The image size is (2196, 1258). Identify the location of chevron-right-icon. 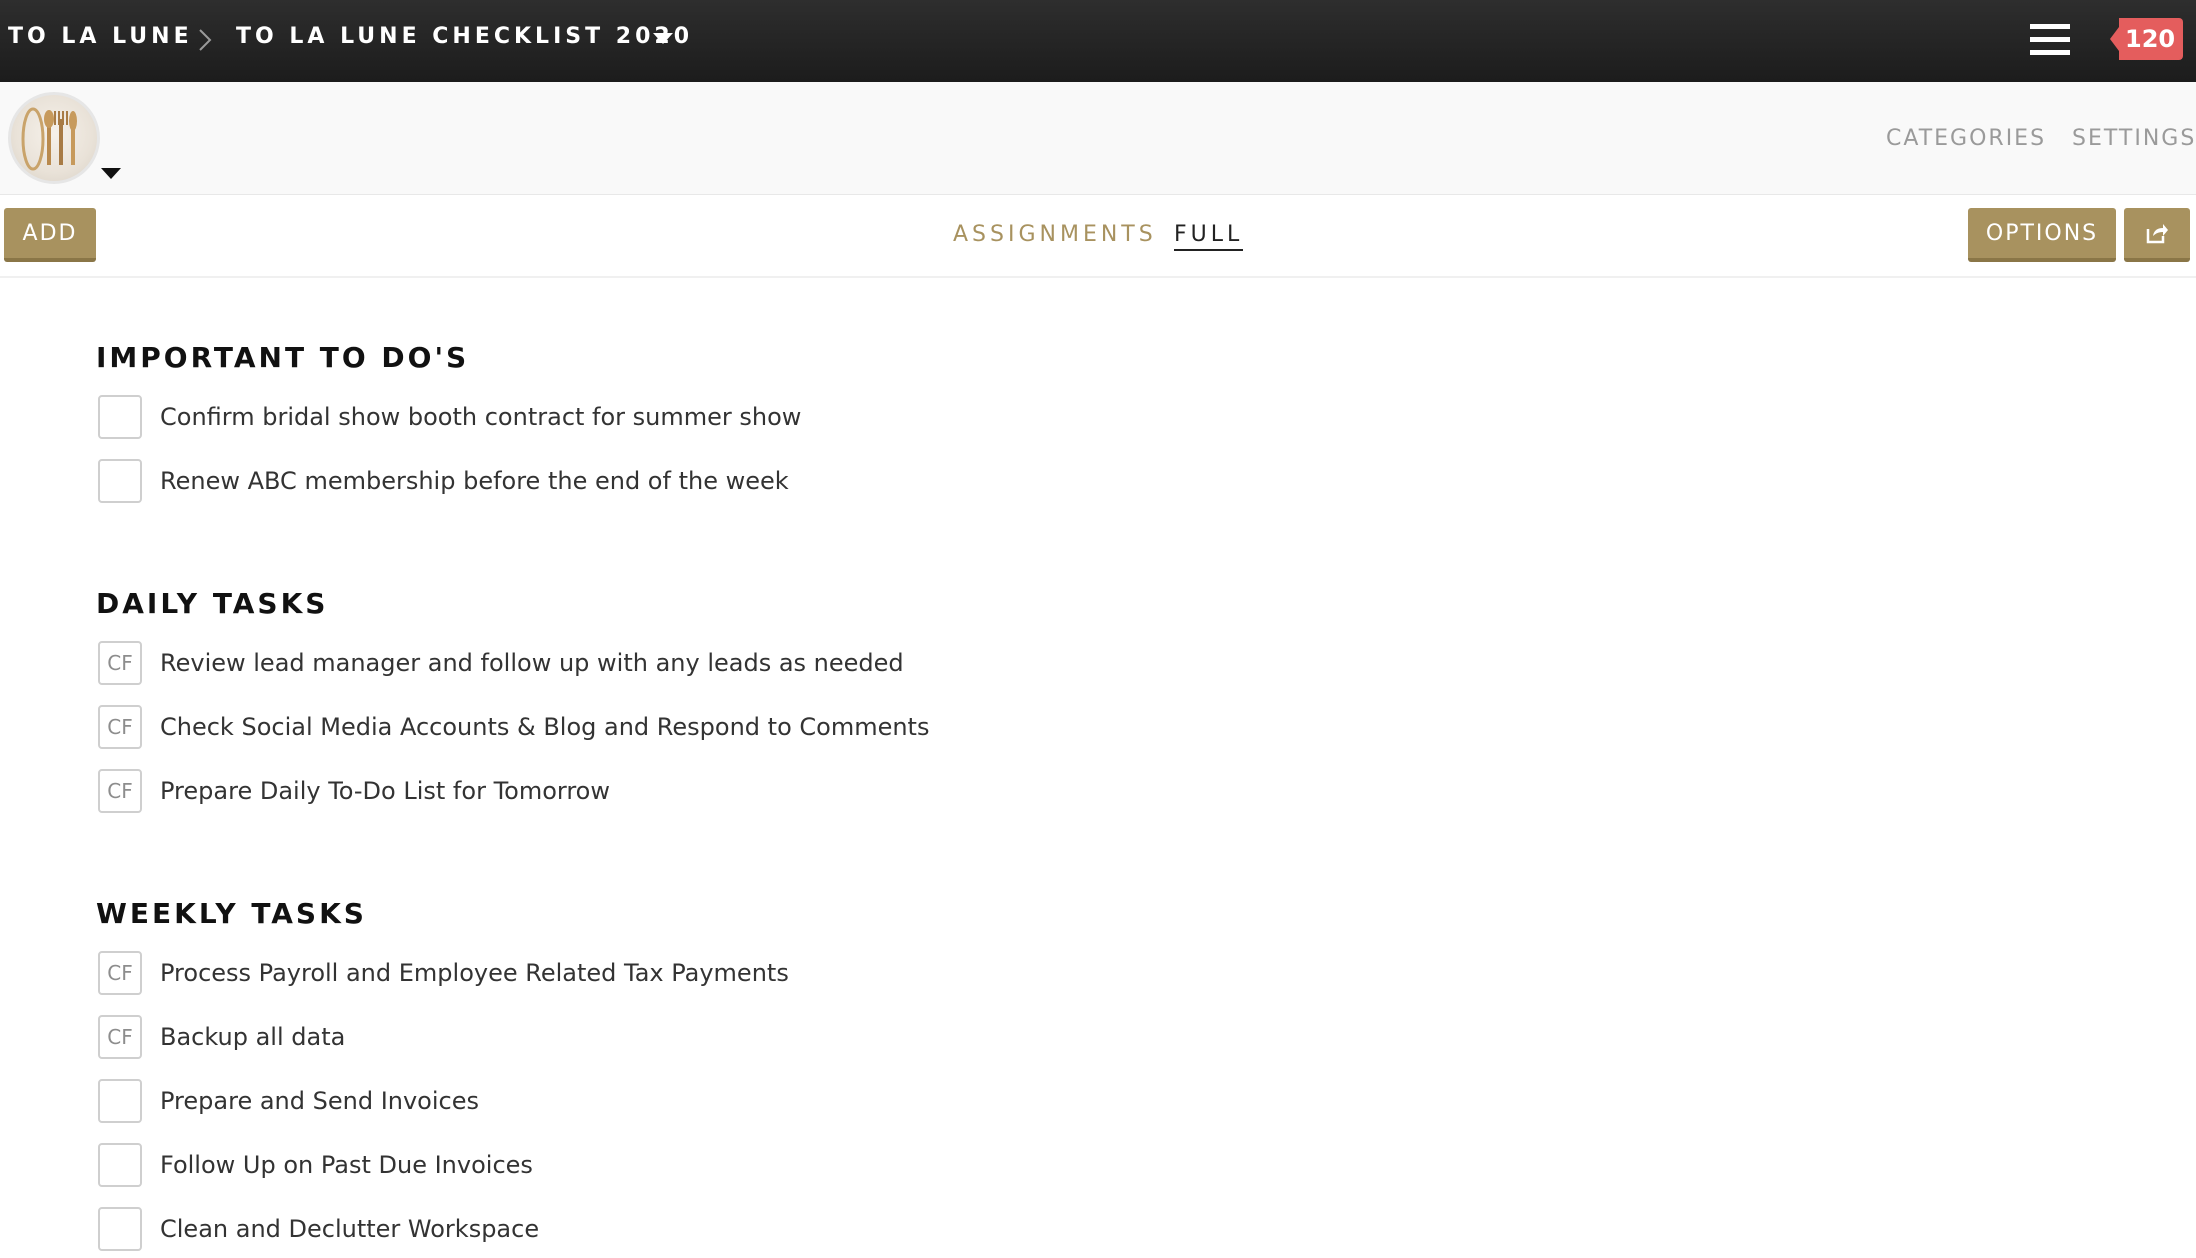
(205, 42).